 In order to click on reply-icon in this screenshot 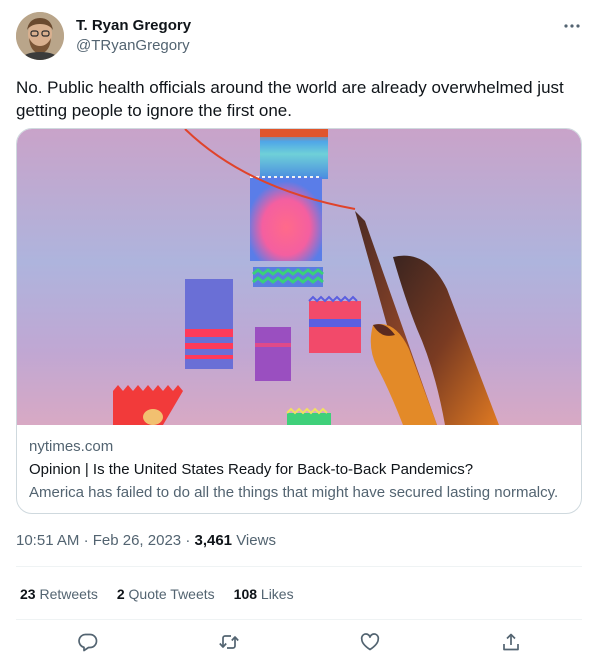, I will do `click(88, 642)`.